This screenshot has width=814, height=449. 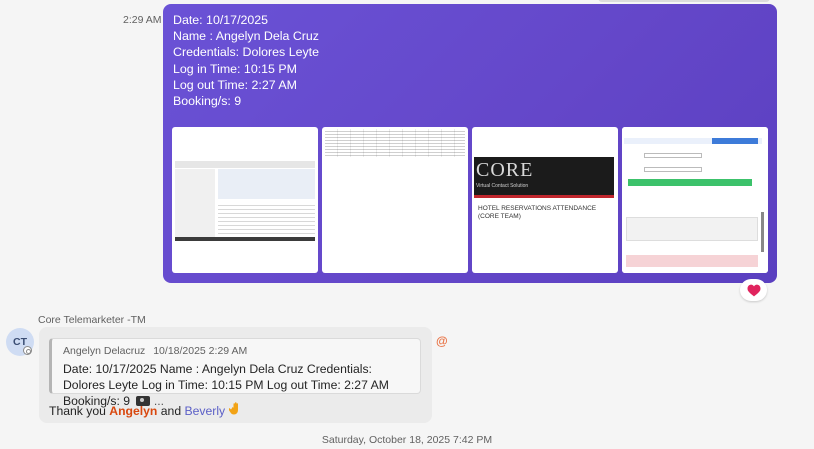 What do you see at coordinates (204, 411) in the screenshot?
I see `mention-beverly: Beverly` at bounding box center [204, 411].